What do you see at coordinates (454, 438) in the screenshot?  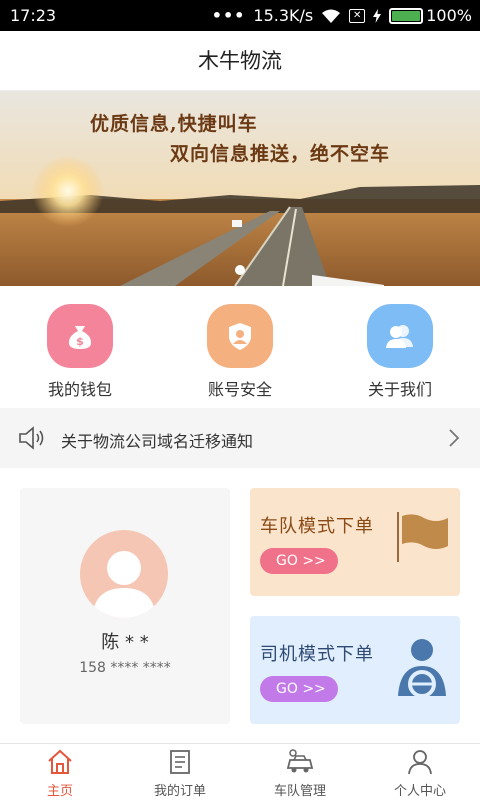 I see `chevron-right-icon` at bounding box center [454, 438].